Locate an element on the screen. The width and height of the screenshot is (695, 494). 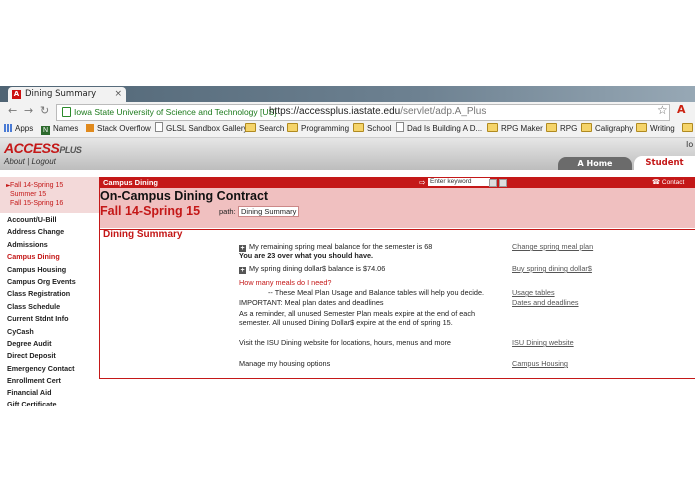
nav-item: Account/U-Bill is located at coordinates (53, 220).